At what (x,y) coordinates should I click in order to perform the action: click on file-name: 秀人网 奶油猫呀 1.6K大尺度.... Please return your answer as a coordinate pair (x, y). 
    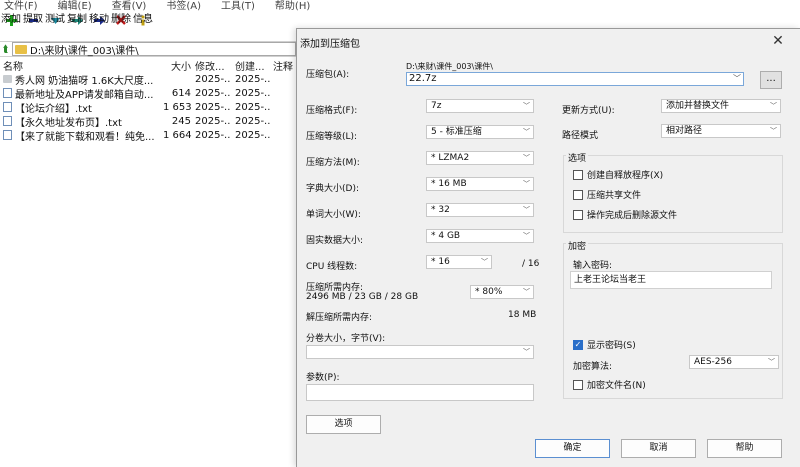
    Looking at the image, I should click on (84, 81).